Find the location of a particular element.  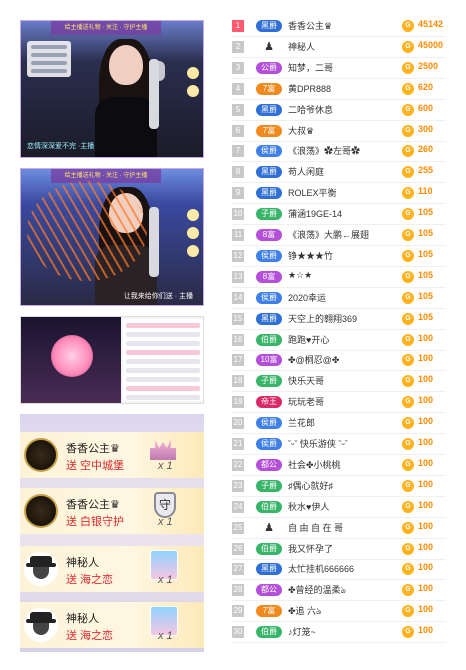

gift-notification: 香香公主♛ 送 白银守护 守 x 1 is located at coordinates (112, 511).